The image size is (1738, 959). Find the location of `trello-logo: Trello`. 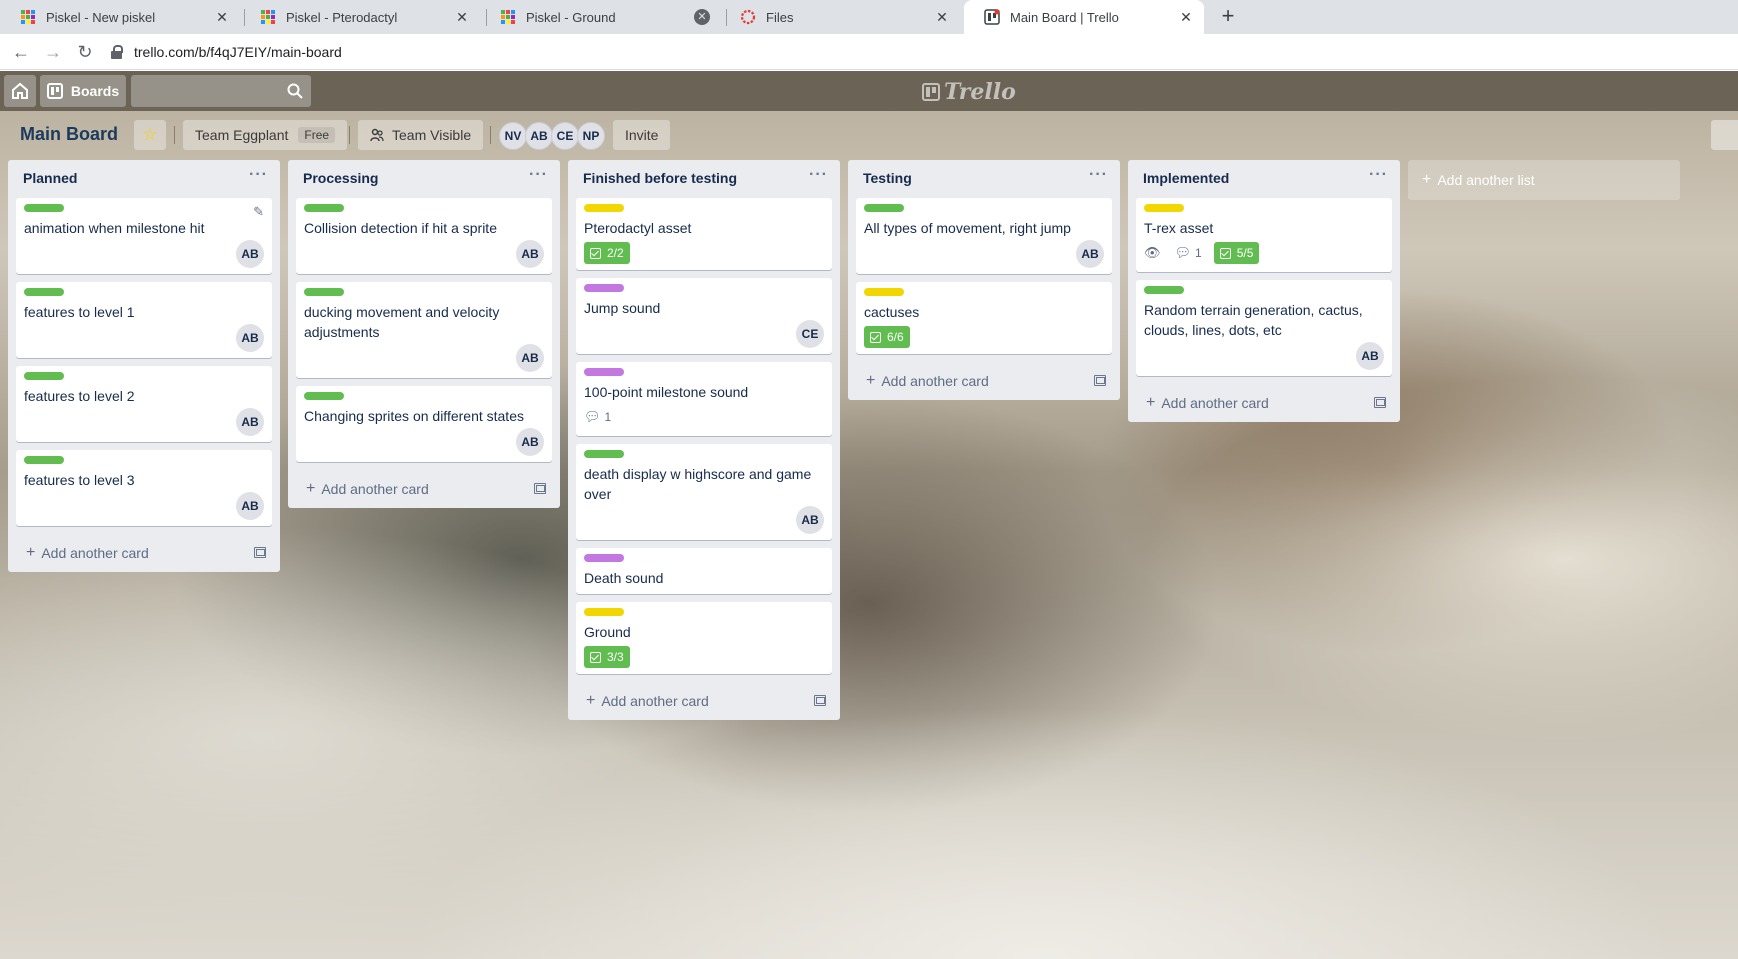

trello-logo: Trello is located at coordinates (969, 92).